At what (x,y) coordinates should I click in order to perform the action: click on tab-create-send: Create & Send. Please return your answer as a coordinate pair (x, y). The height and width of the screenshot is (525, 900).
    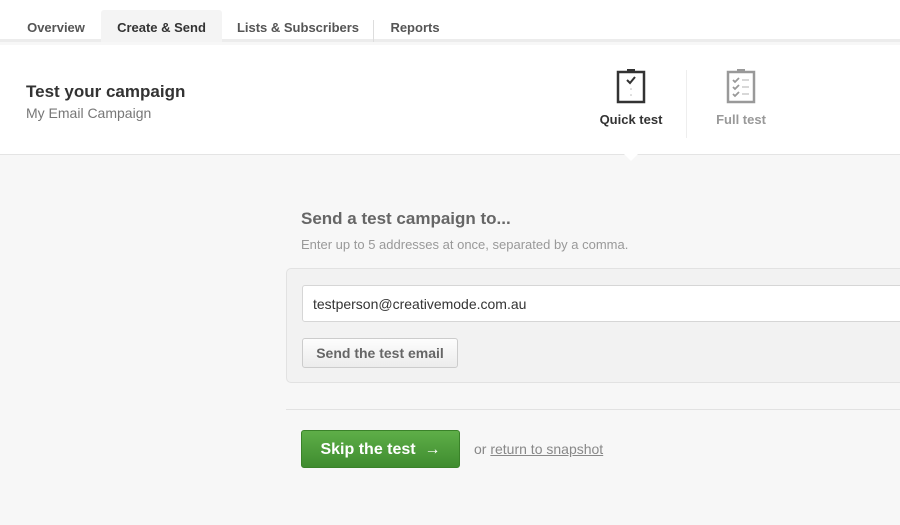
    Looking at the image, I should click on (161, 26).